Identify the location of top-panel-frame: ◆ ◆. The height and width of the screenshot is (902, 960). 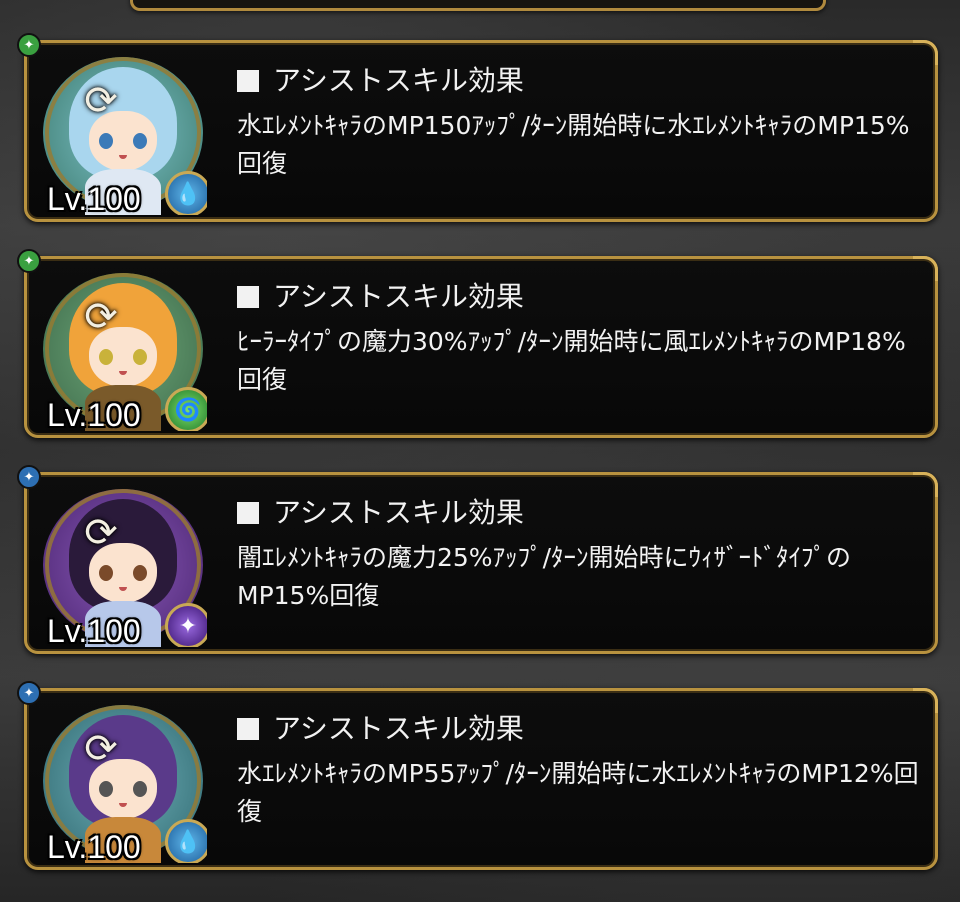
(478, 5).